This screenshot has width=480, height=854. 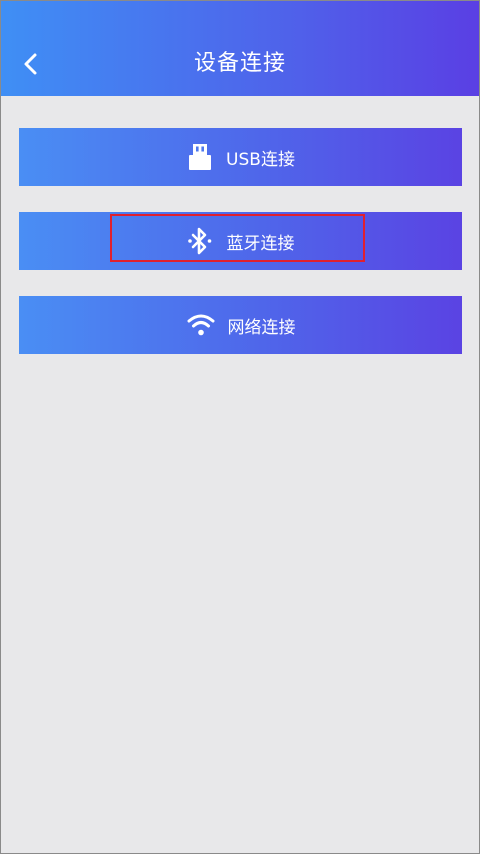 I want to click on usb-icon, so click(x=200, y=157).